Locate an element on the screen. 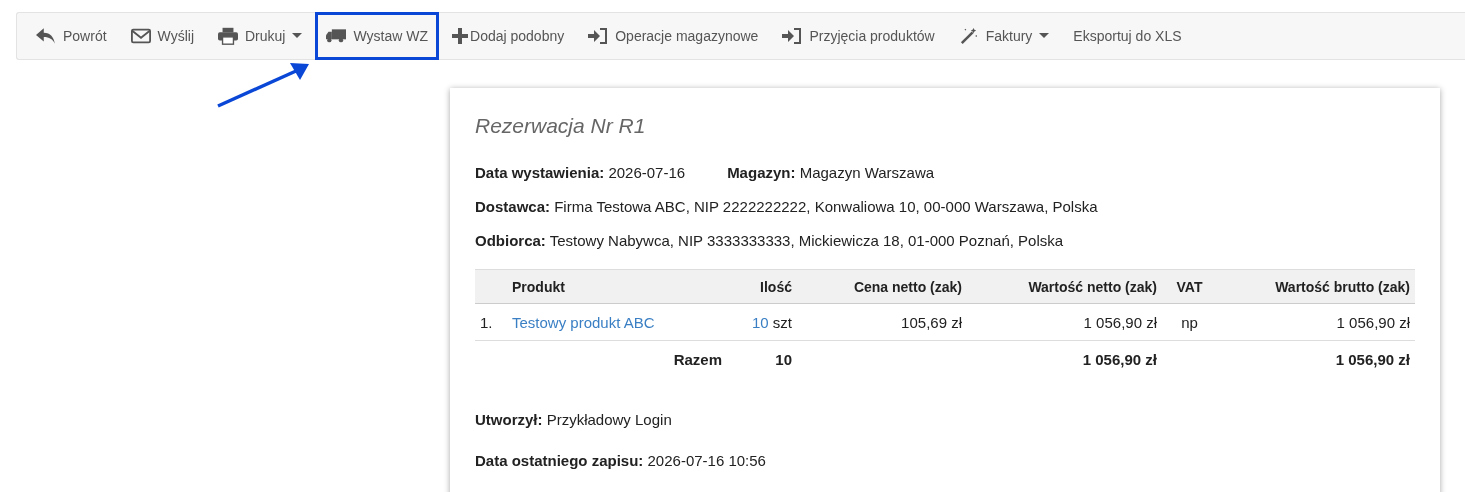 The image size is (1465, 492). table-cell: 10 is located at coordinates (783, 359).